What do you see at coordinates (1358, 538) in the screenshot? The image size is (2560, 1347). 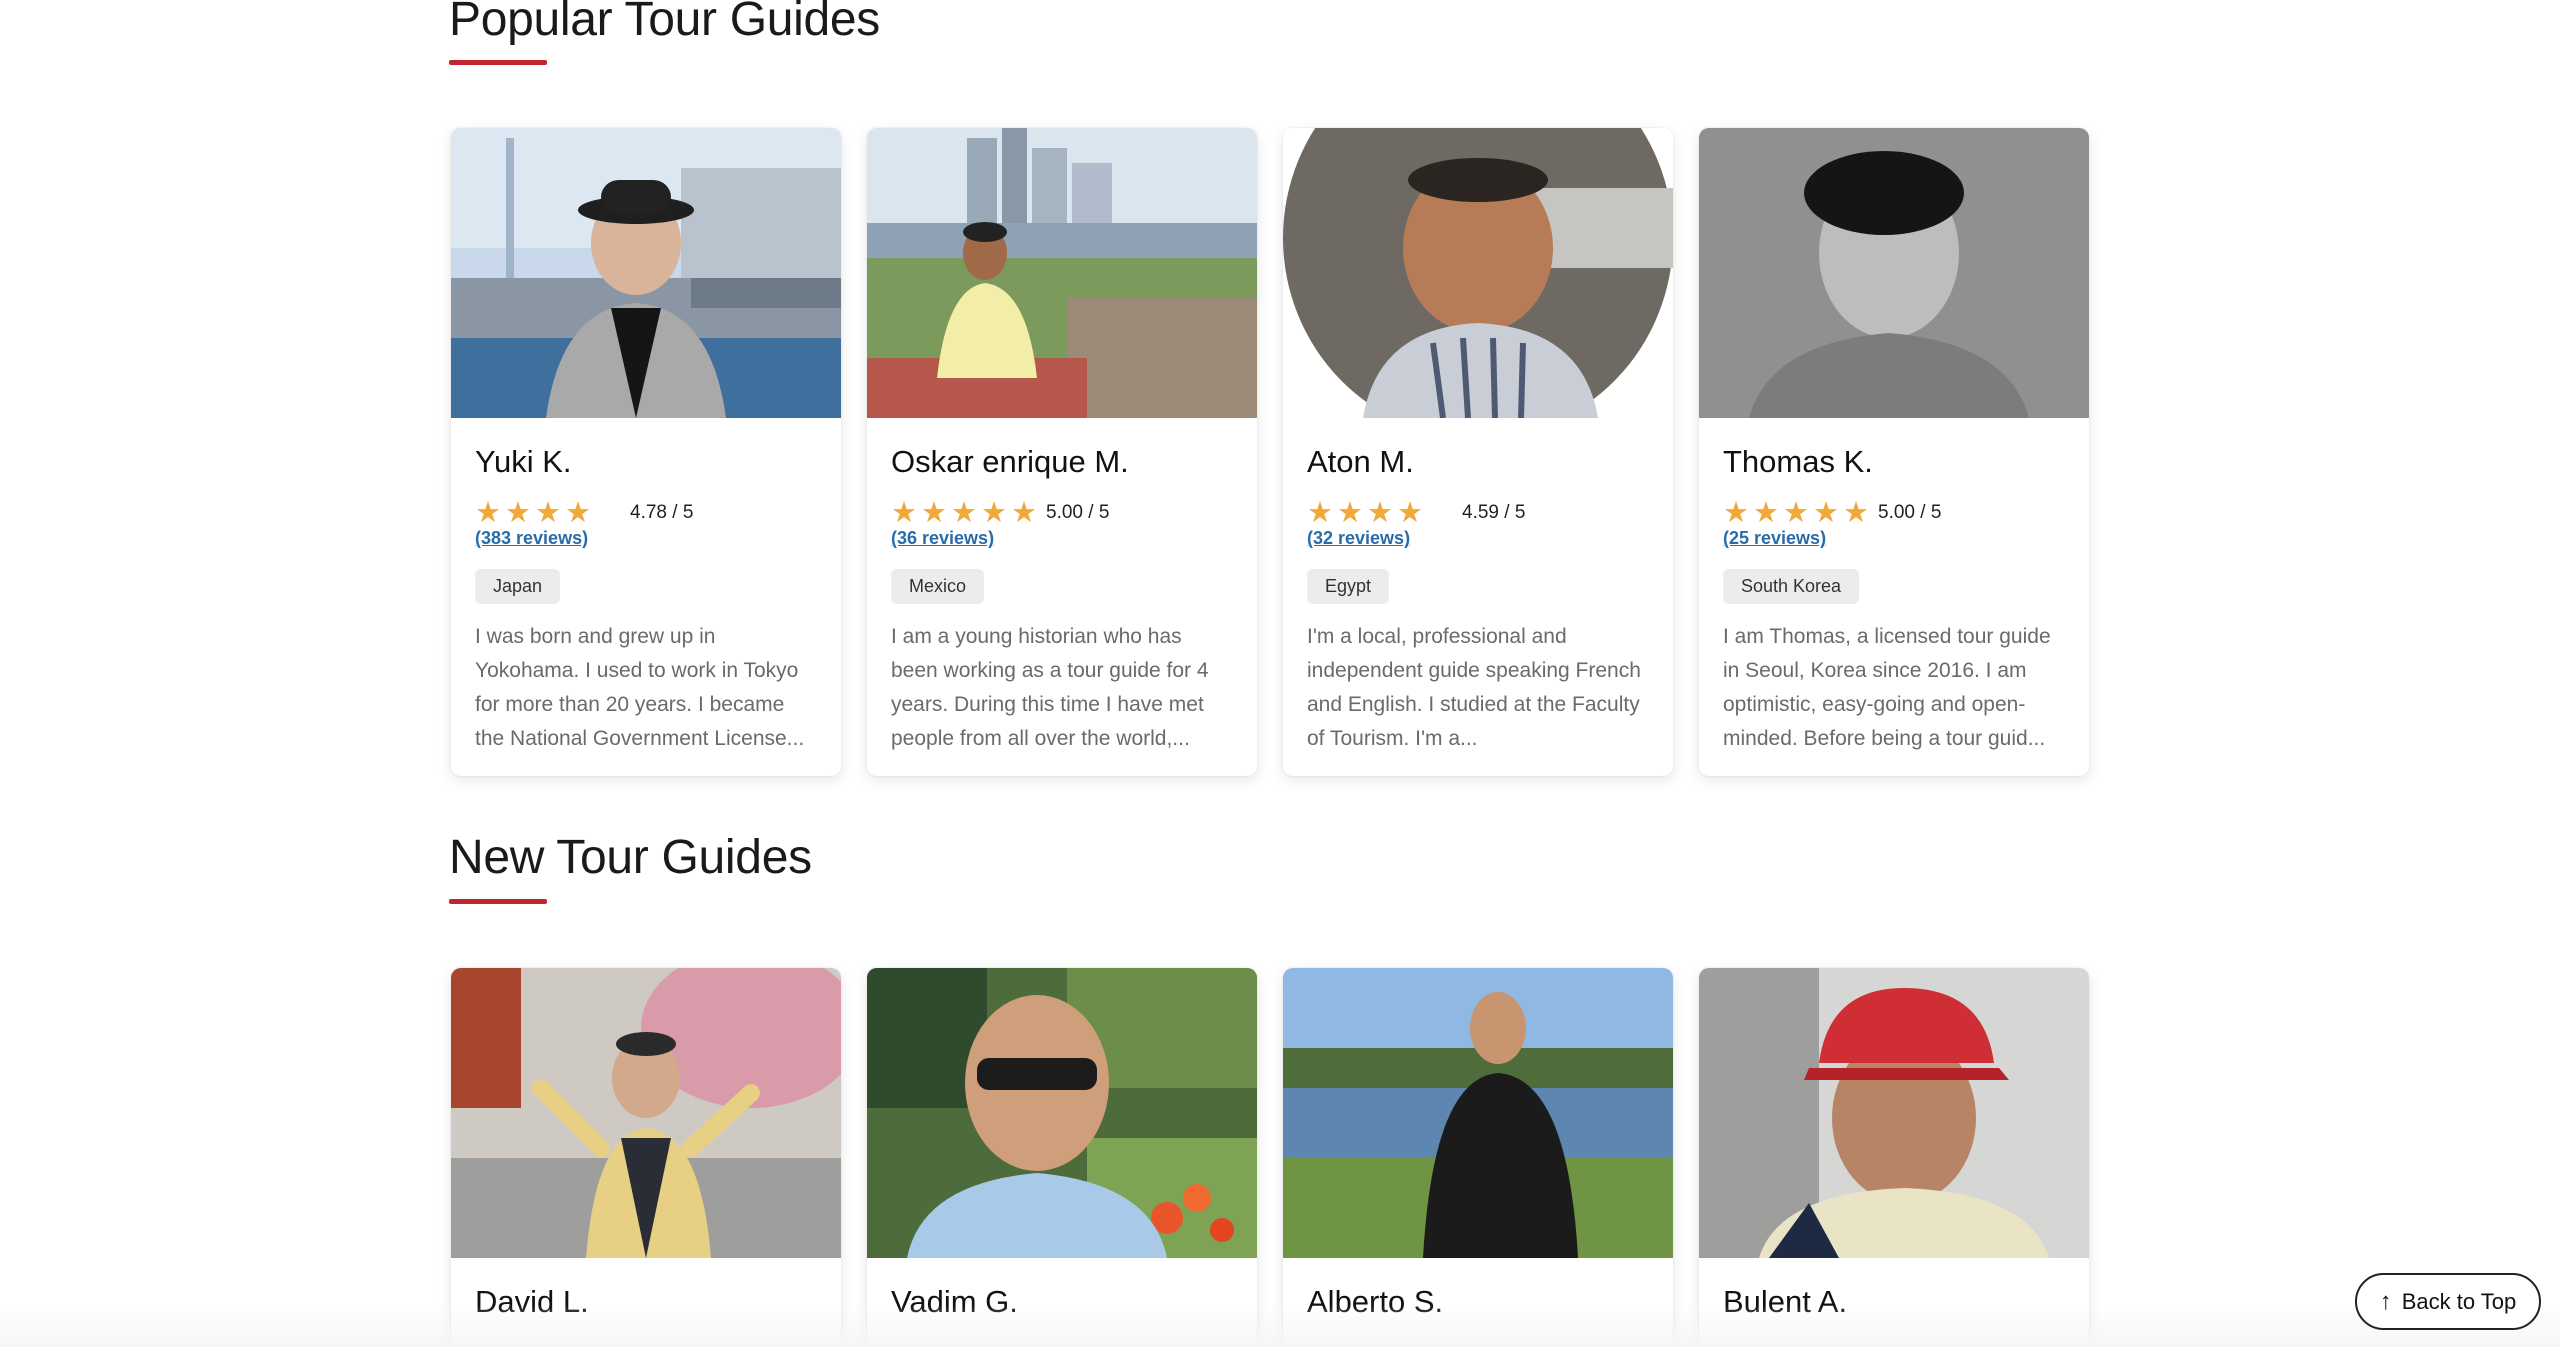 I see `reviews-link: (32 reviews)` at bounding box center [1358, 538].